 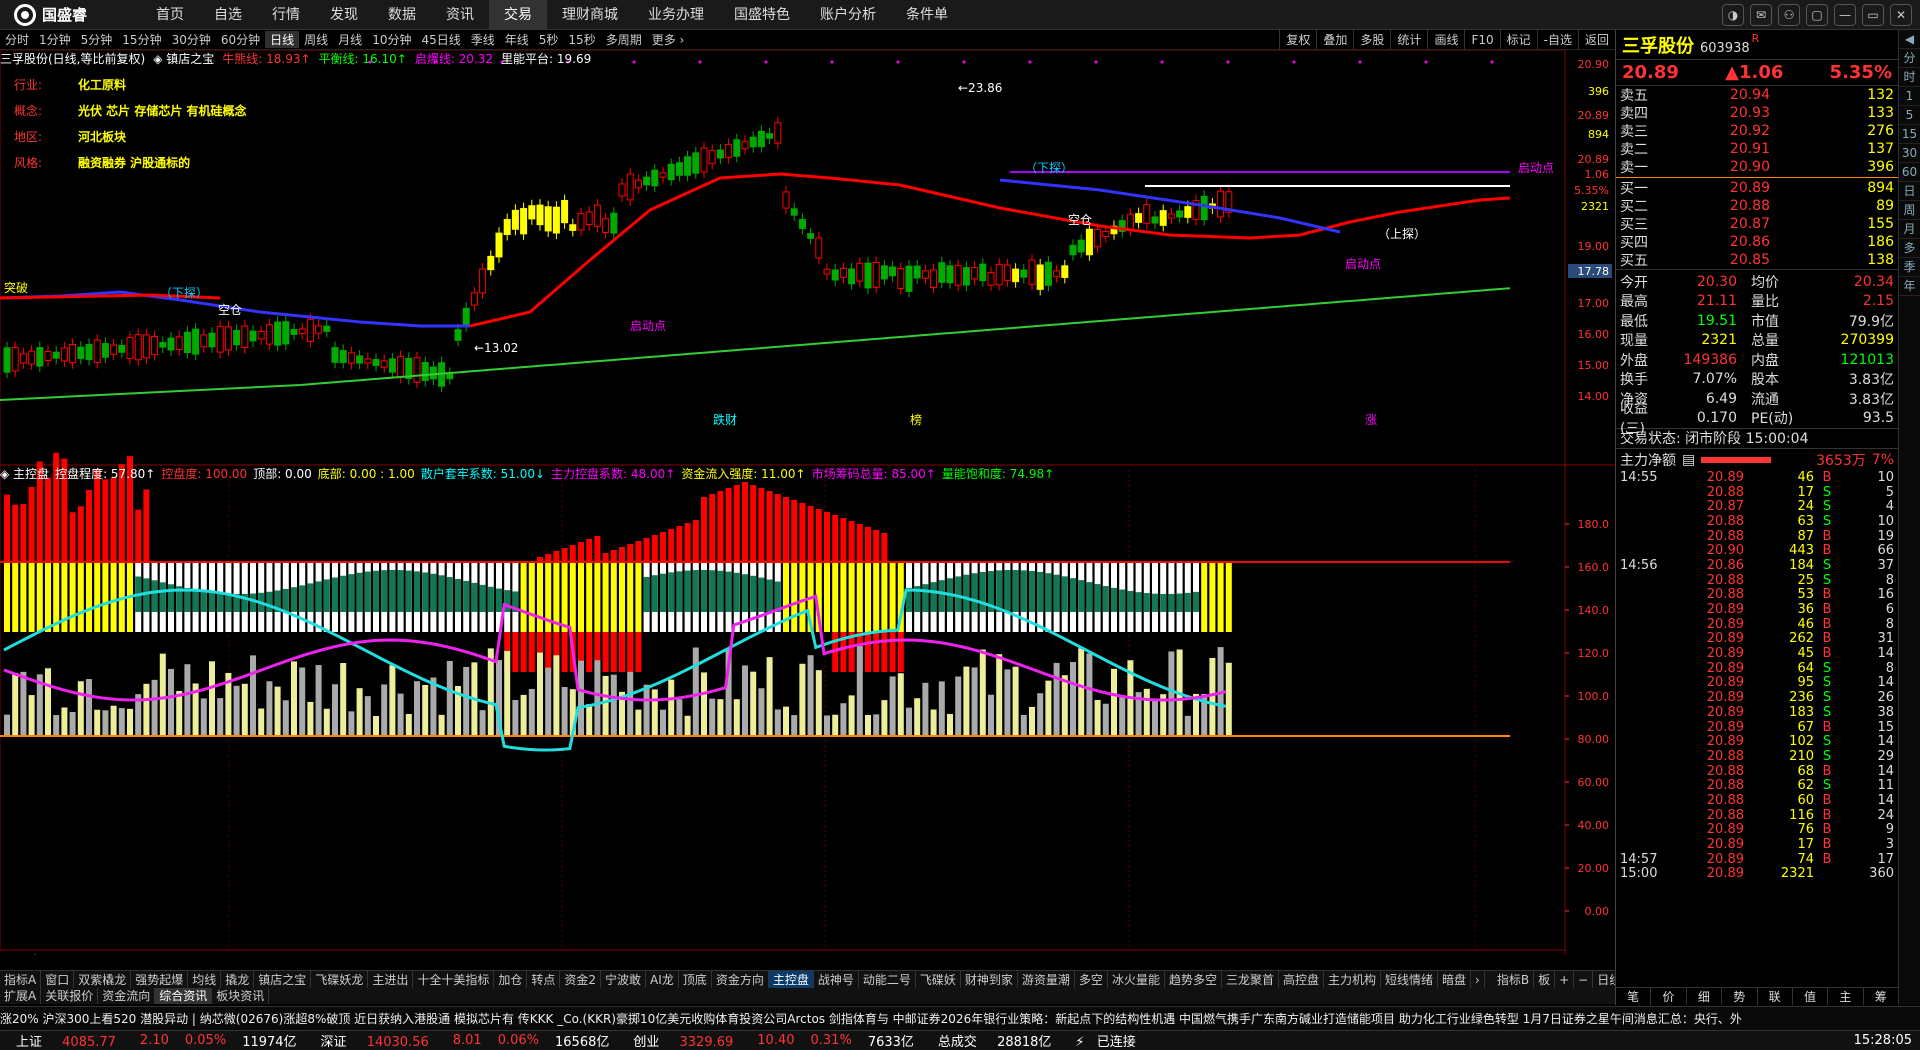 I want to click on menu-item-2: 行情, so click(x=286, y=15).